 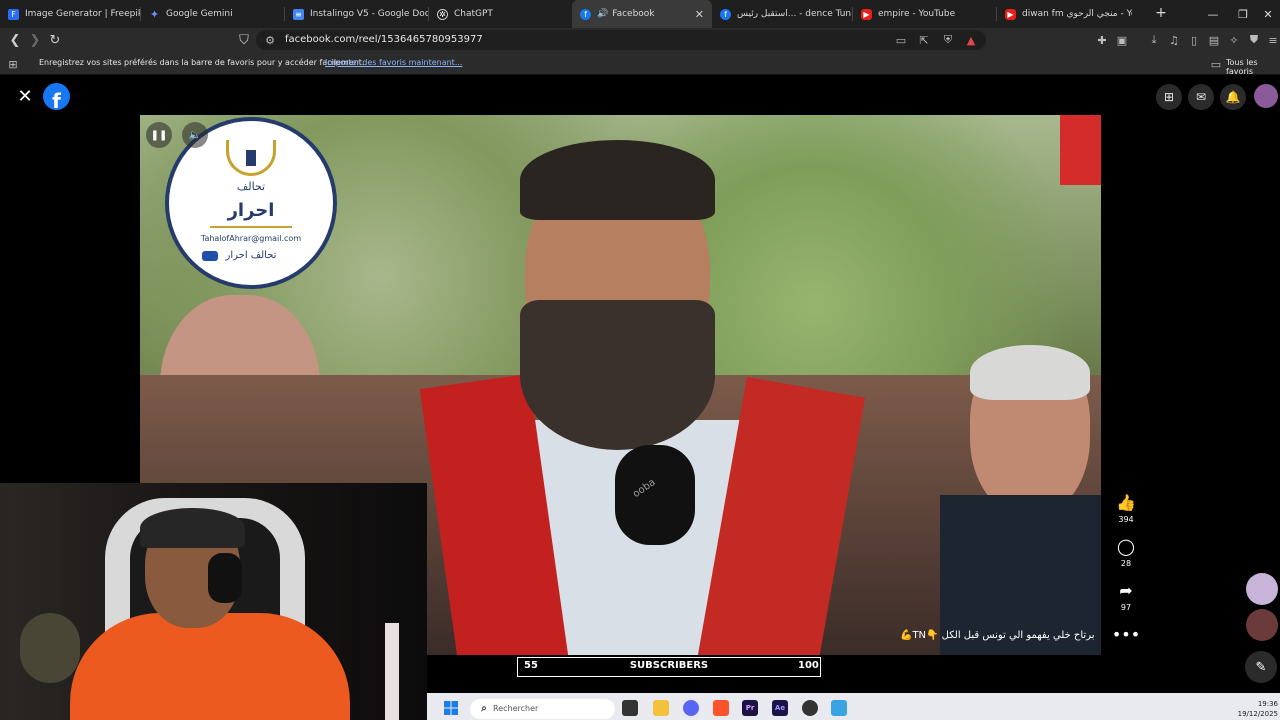 What do you see at coordinates (192, 528) in the screenshot?
I see `streamer-cap` at bounding box center [192, 528].